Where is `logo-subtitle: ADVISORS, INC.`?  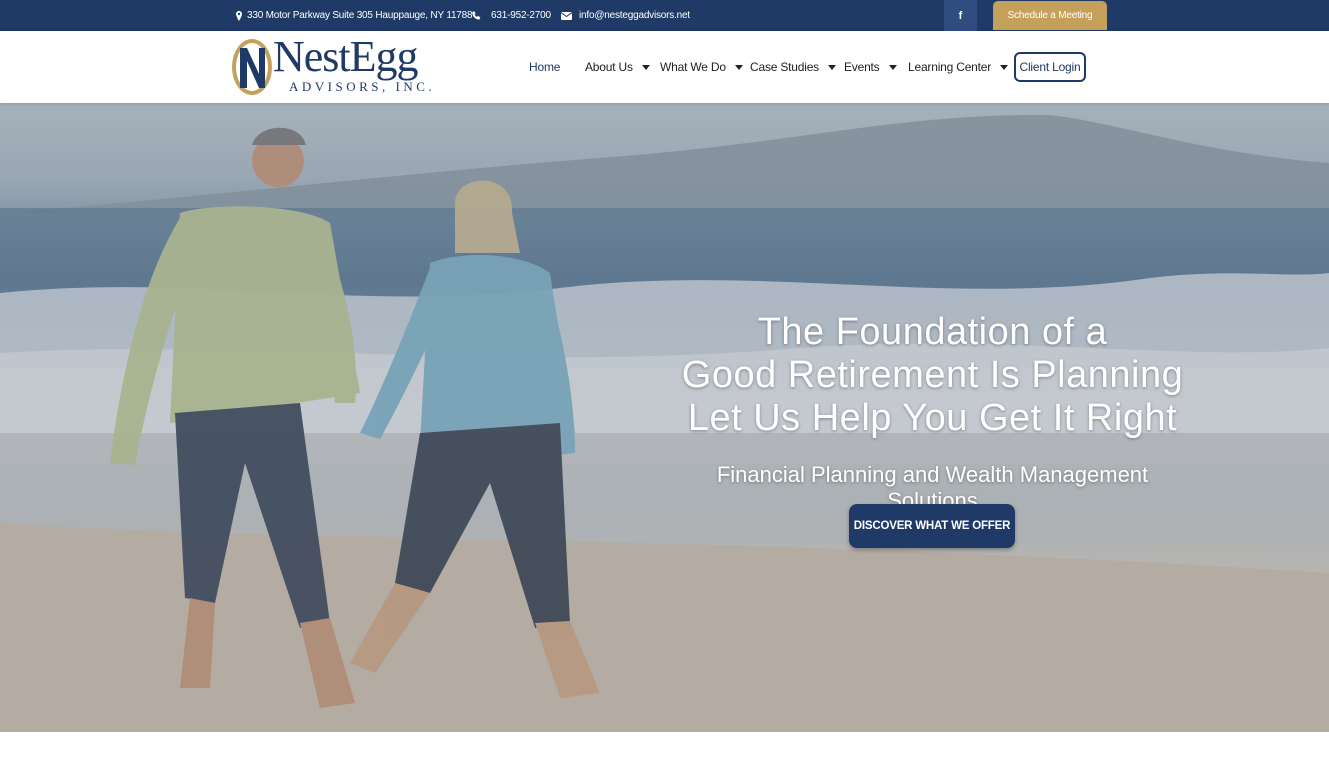
logo-subtitle: ADVISORS, INC. is located at coordinates (362, 86).